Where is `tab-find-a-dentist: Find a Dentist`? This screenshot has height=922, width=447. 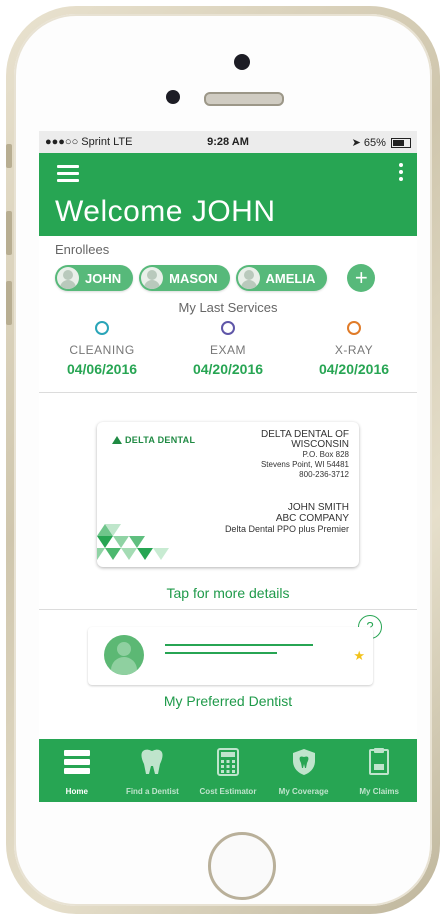 tab-find-a-dentist: Find a Dentist is located at coordinates (153, 770).